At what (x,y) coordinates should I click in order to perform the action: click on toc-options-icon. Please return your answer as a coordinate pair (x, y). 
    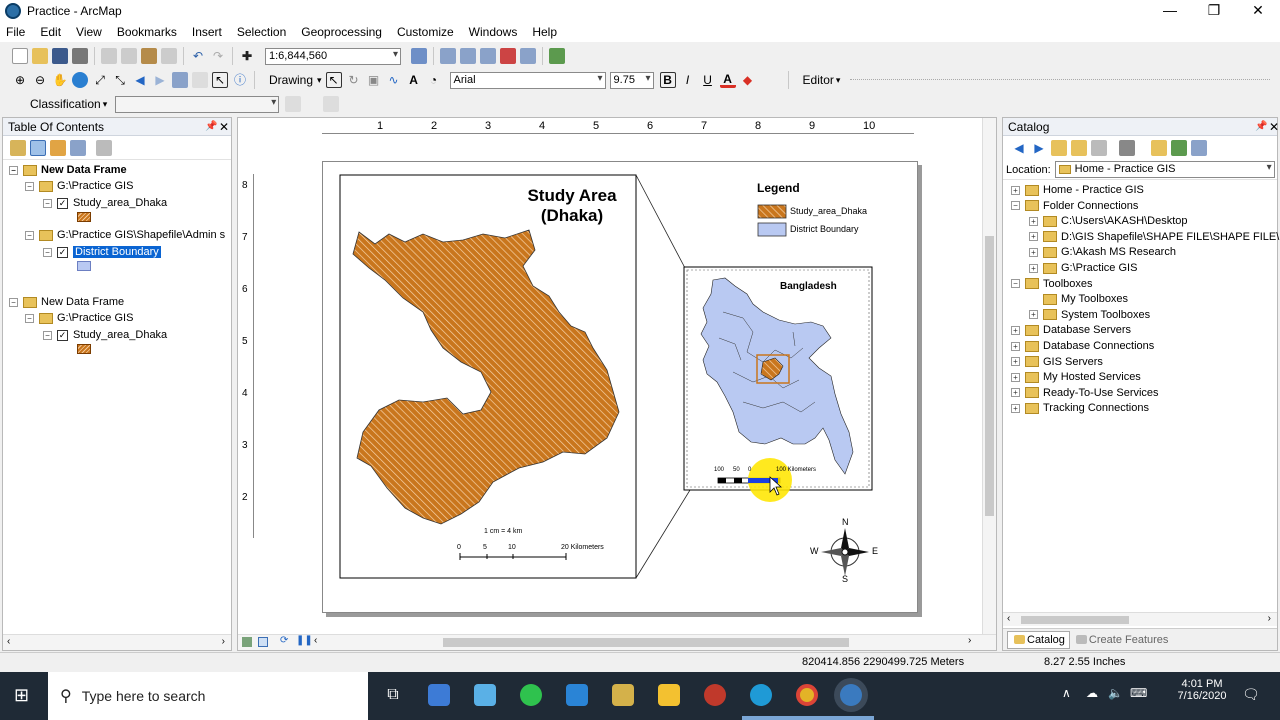
    Looking at the image, I should click on (104, 147).